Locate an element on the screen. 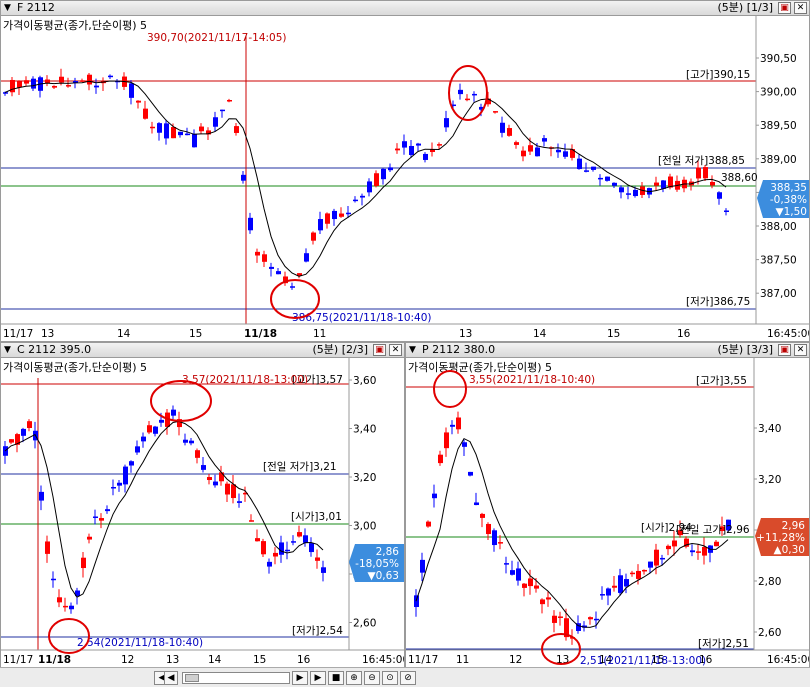  open-price-label: 388,60 is located at coordinates (739, 178).